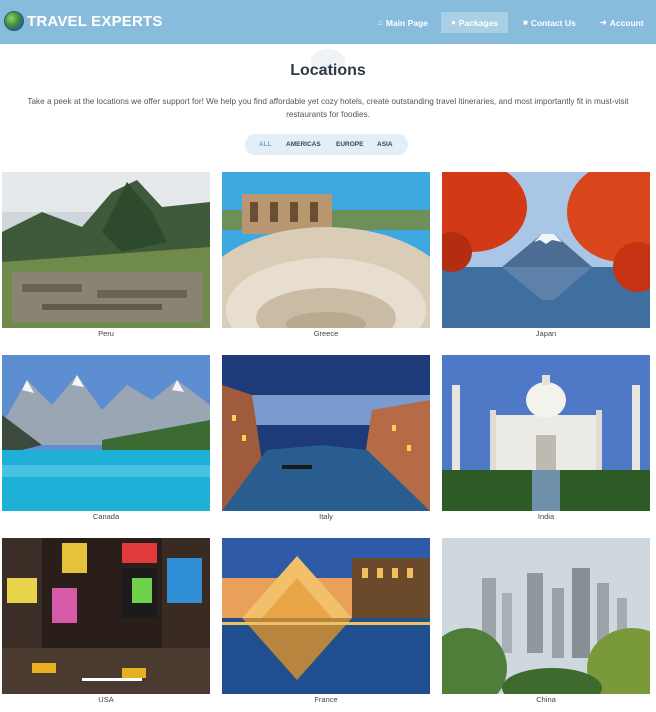 This screenshot has width=656, height=712. Describe the element at coordinates (326, 699) in the screenshot. I see `location-caption: France` at that location.